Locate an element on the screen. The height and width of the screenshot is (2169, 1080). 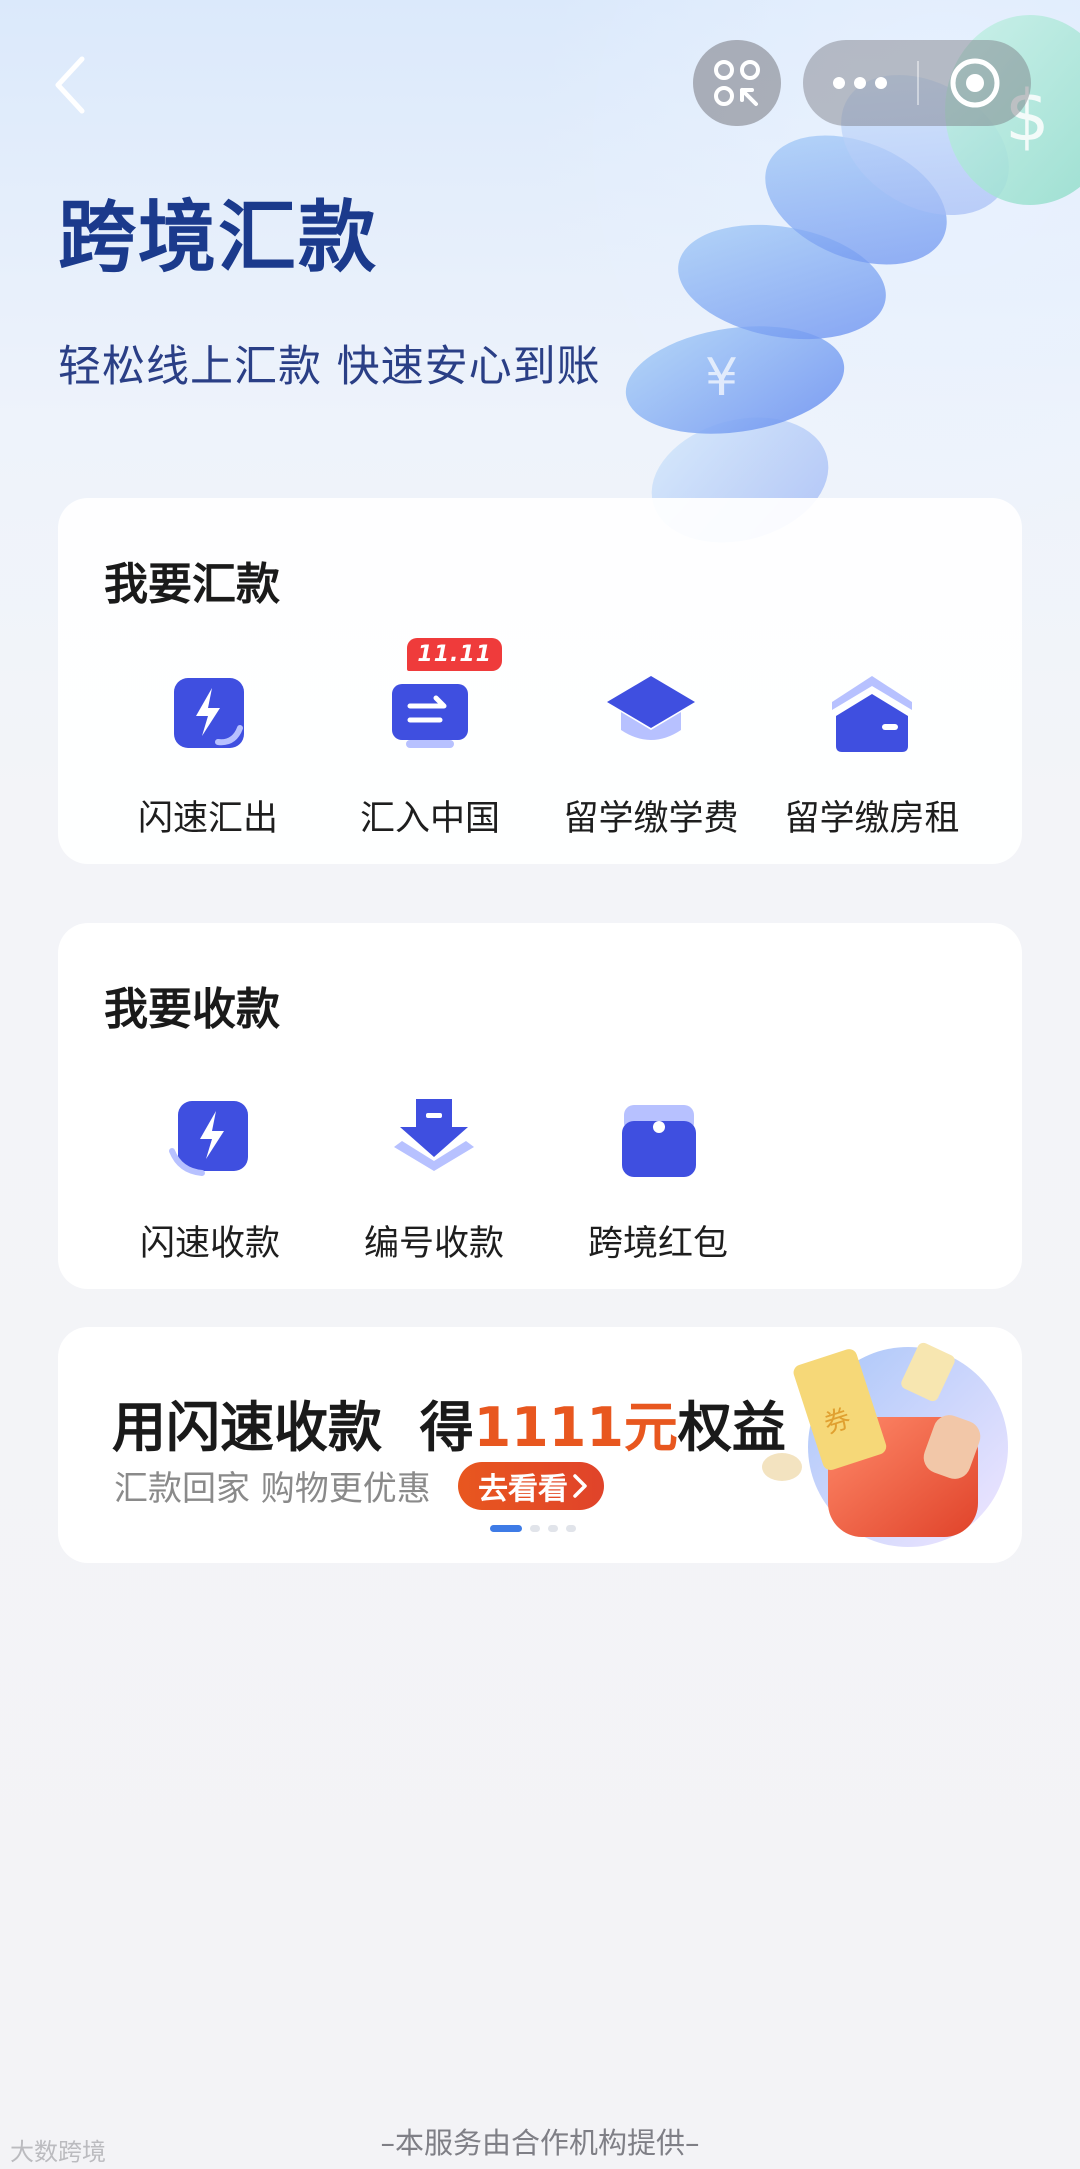
scan-button is located at coordinates (737, 83).